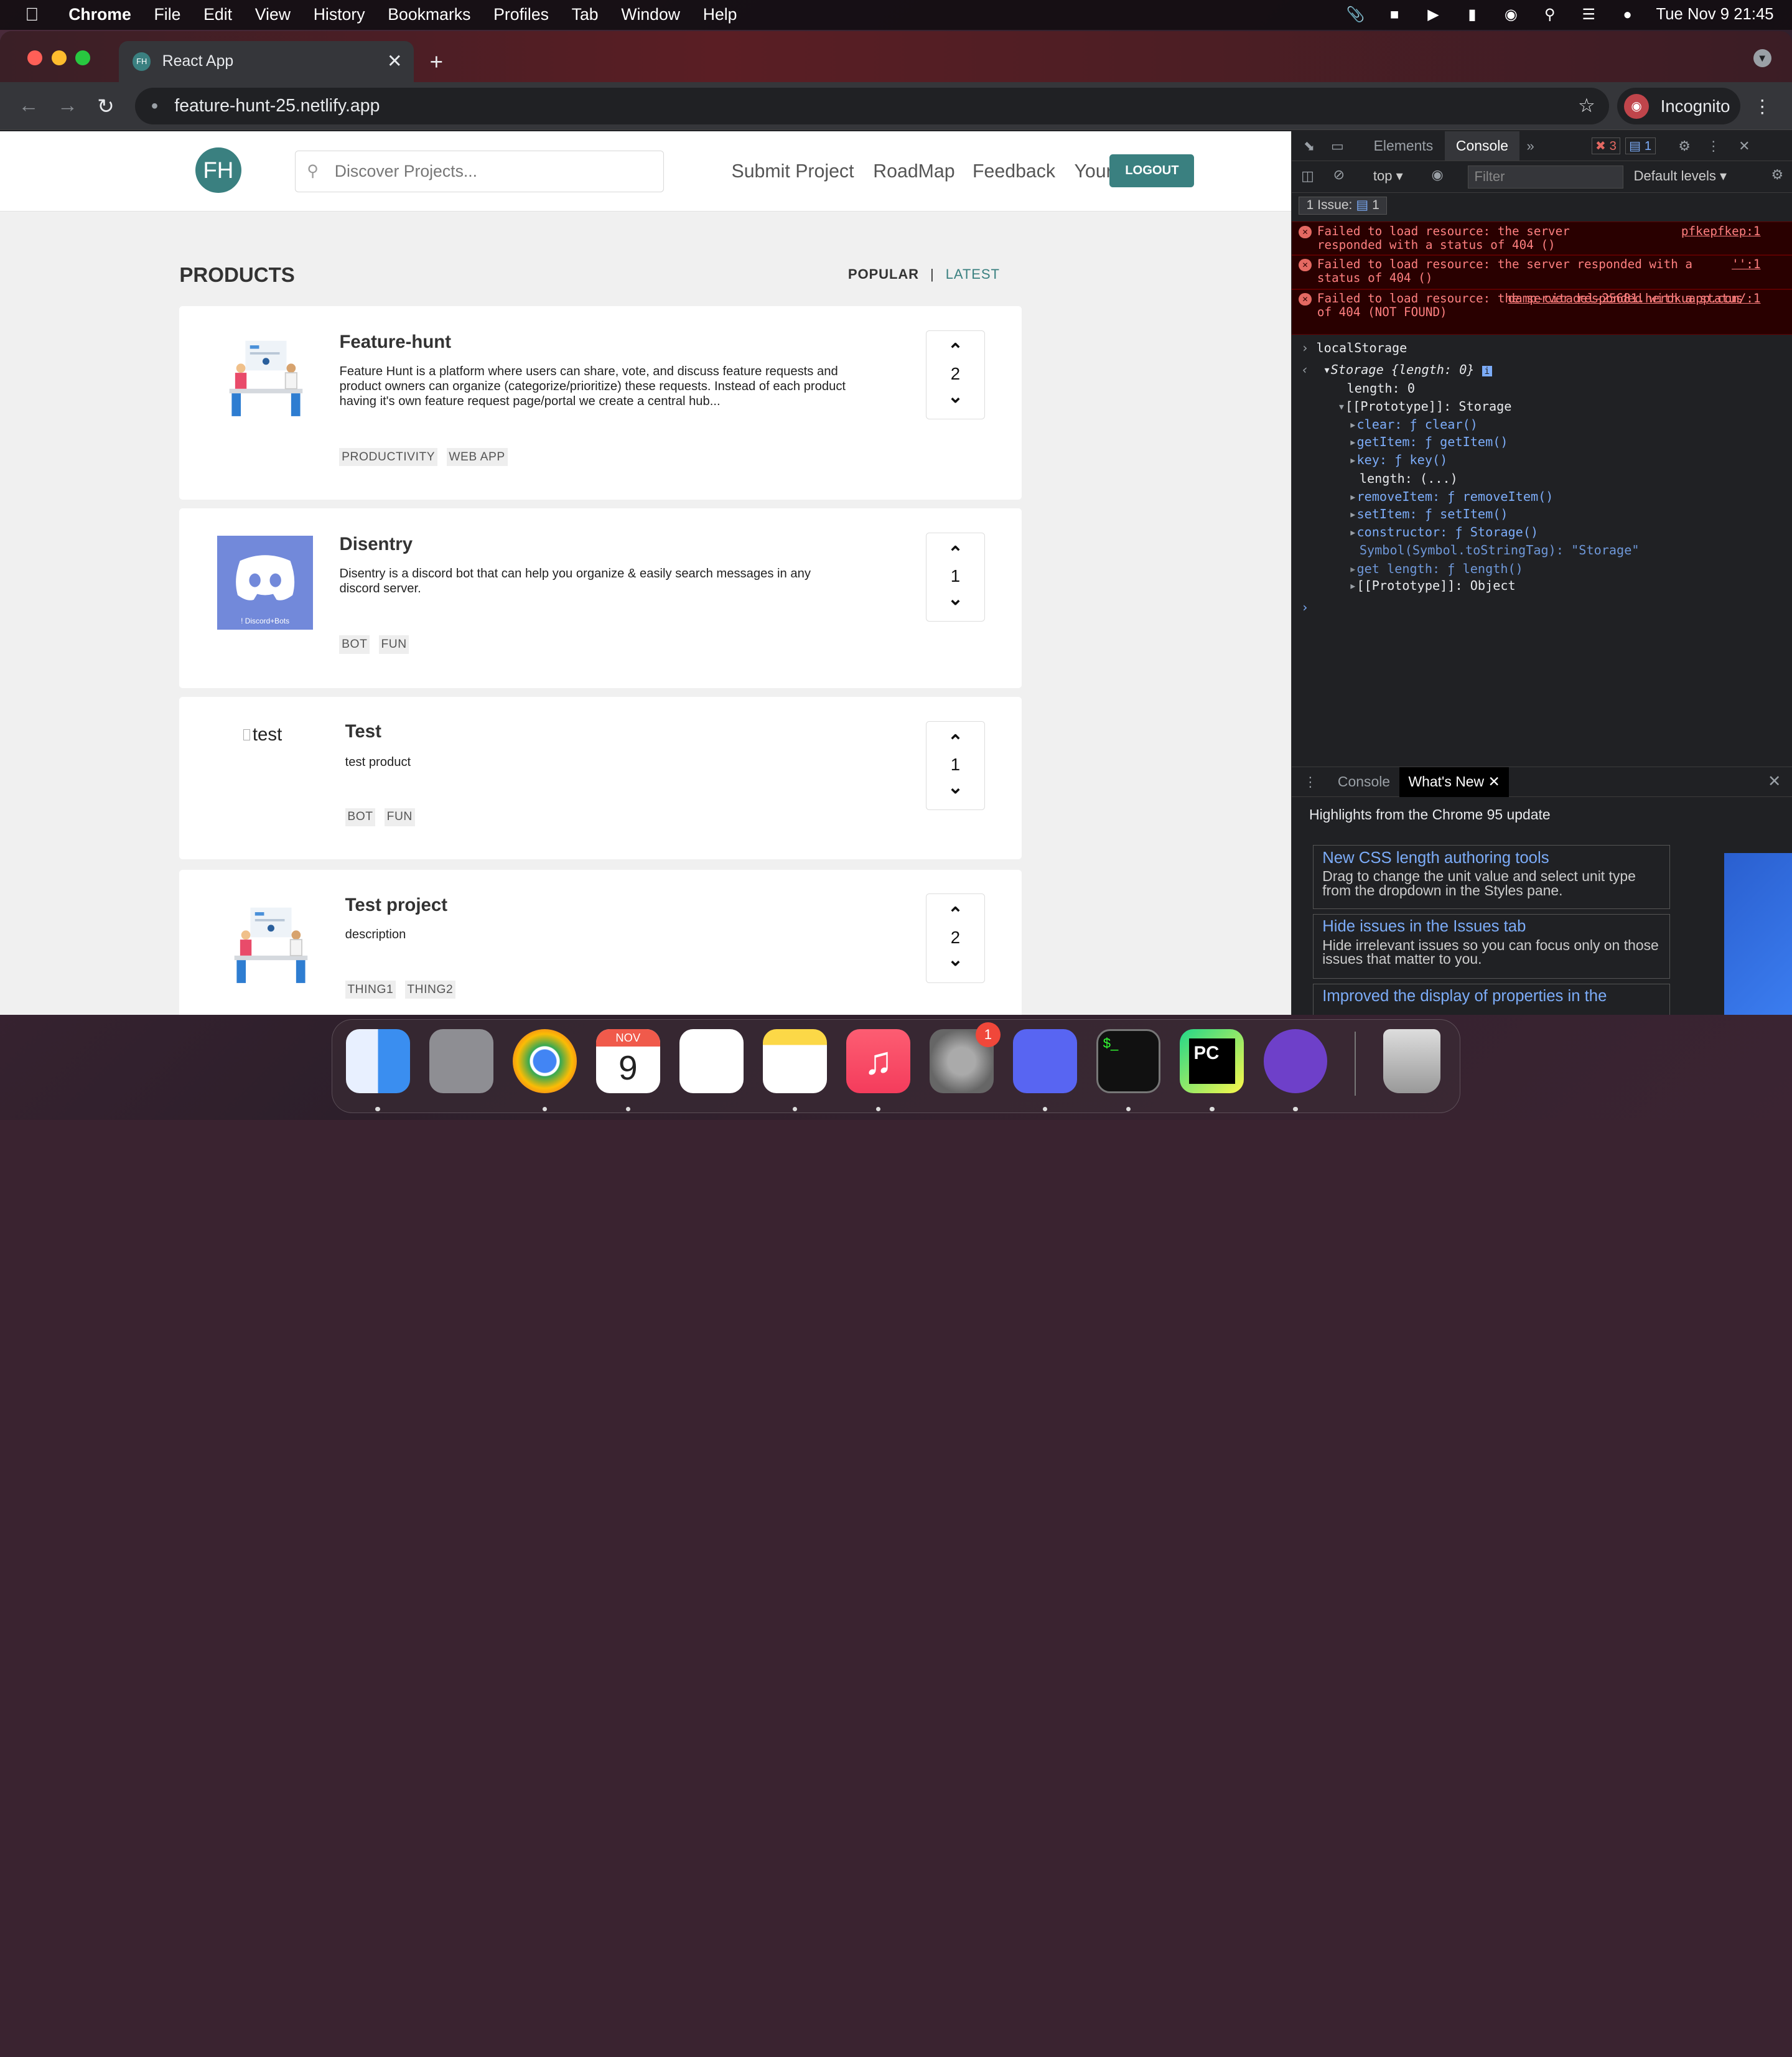  I want to click on nav-roadmap: RoadMap, so click(913, 171).